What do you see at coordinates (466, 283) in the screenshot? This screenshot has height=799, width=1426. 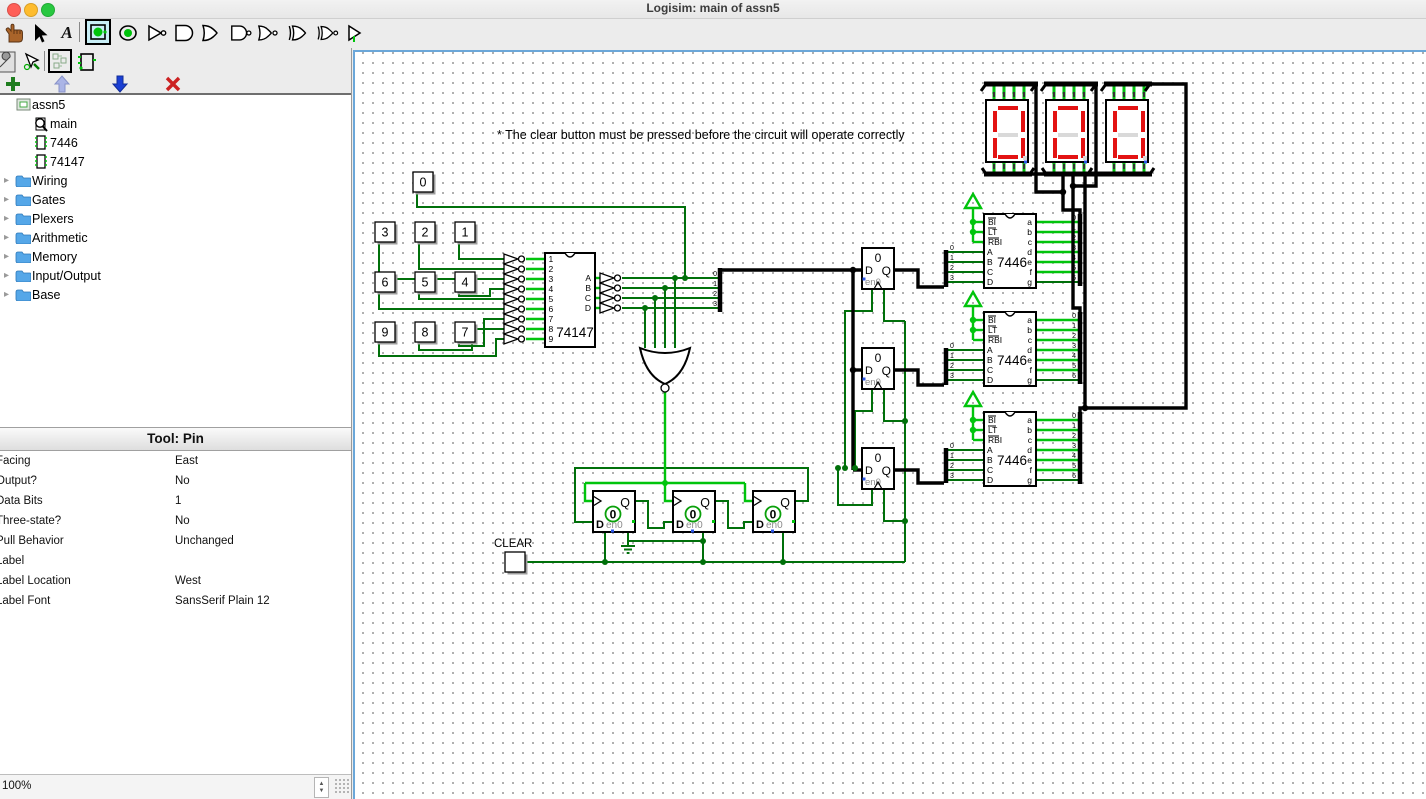 I see `button-4: 4` at bounding box center [466, 283].